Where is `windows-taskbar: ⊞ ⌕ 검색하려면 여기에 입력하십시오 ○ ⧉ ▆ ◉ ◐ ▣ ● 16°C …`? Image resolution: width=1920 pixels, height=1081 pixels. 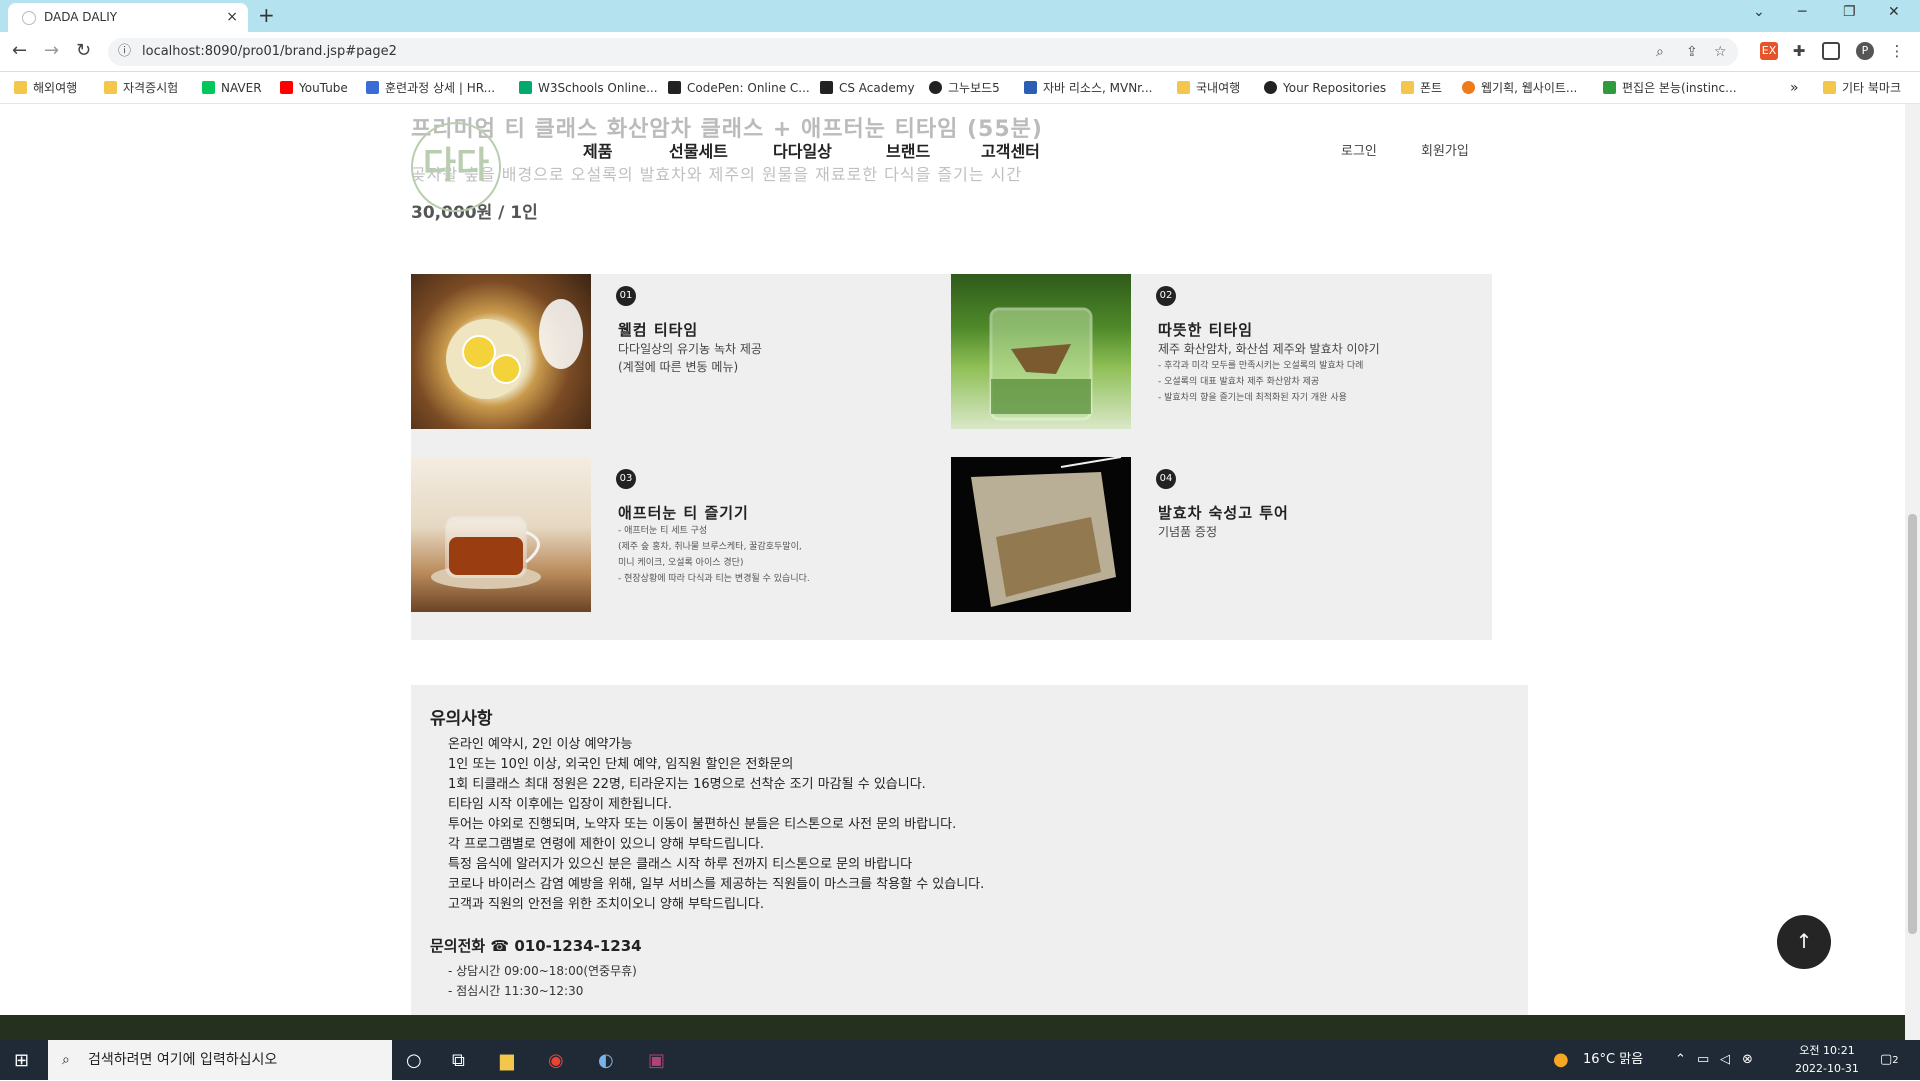 windows-taskbar: ⊞ ⌕ 검색하려면 여기에 입력하십시오 ○ ⧉ ▆ ◉ ◐ ▣ ● 16°C … is located at coordinates (960, 1060).